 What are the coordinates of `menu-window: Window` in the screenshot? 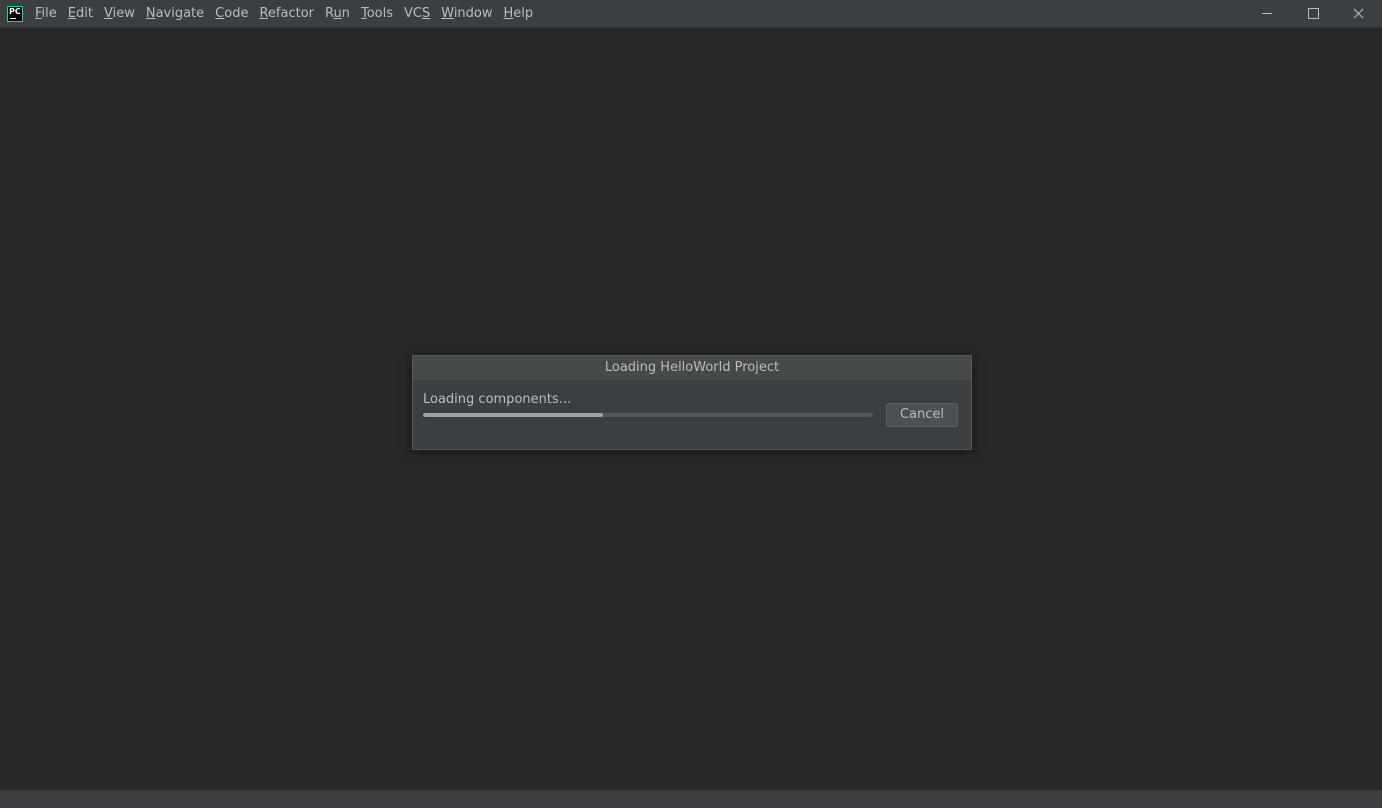 It's located at (467, 14).